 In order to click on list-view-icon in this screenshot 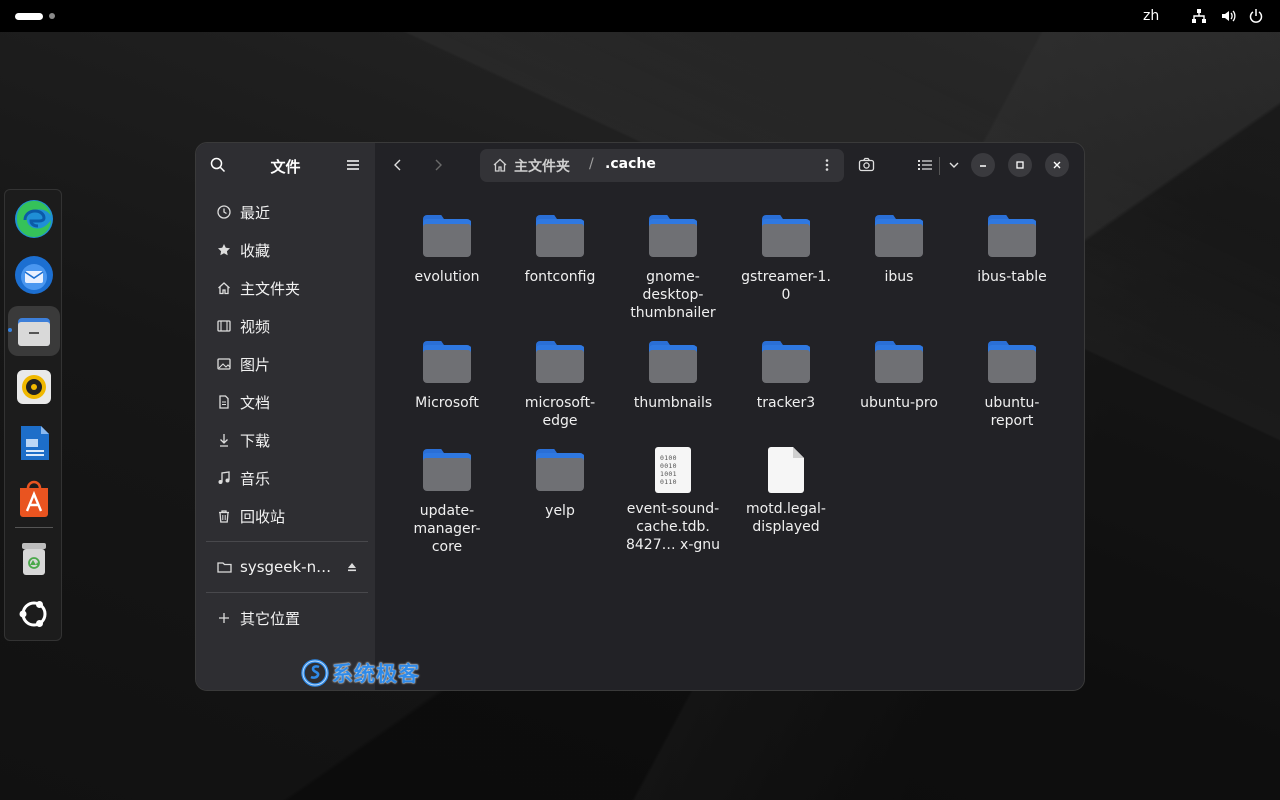, I will do `click(925, 165)`.